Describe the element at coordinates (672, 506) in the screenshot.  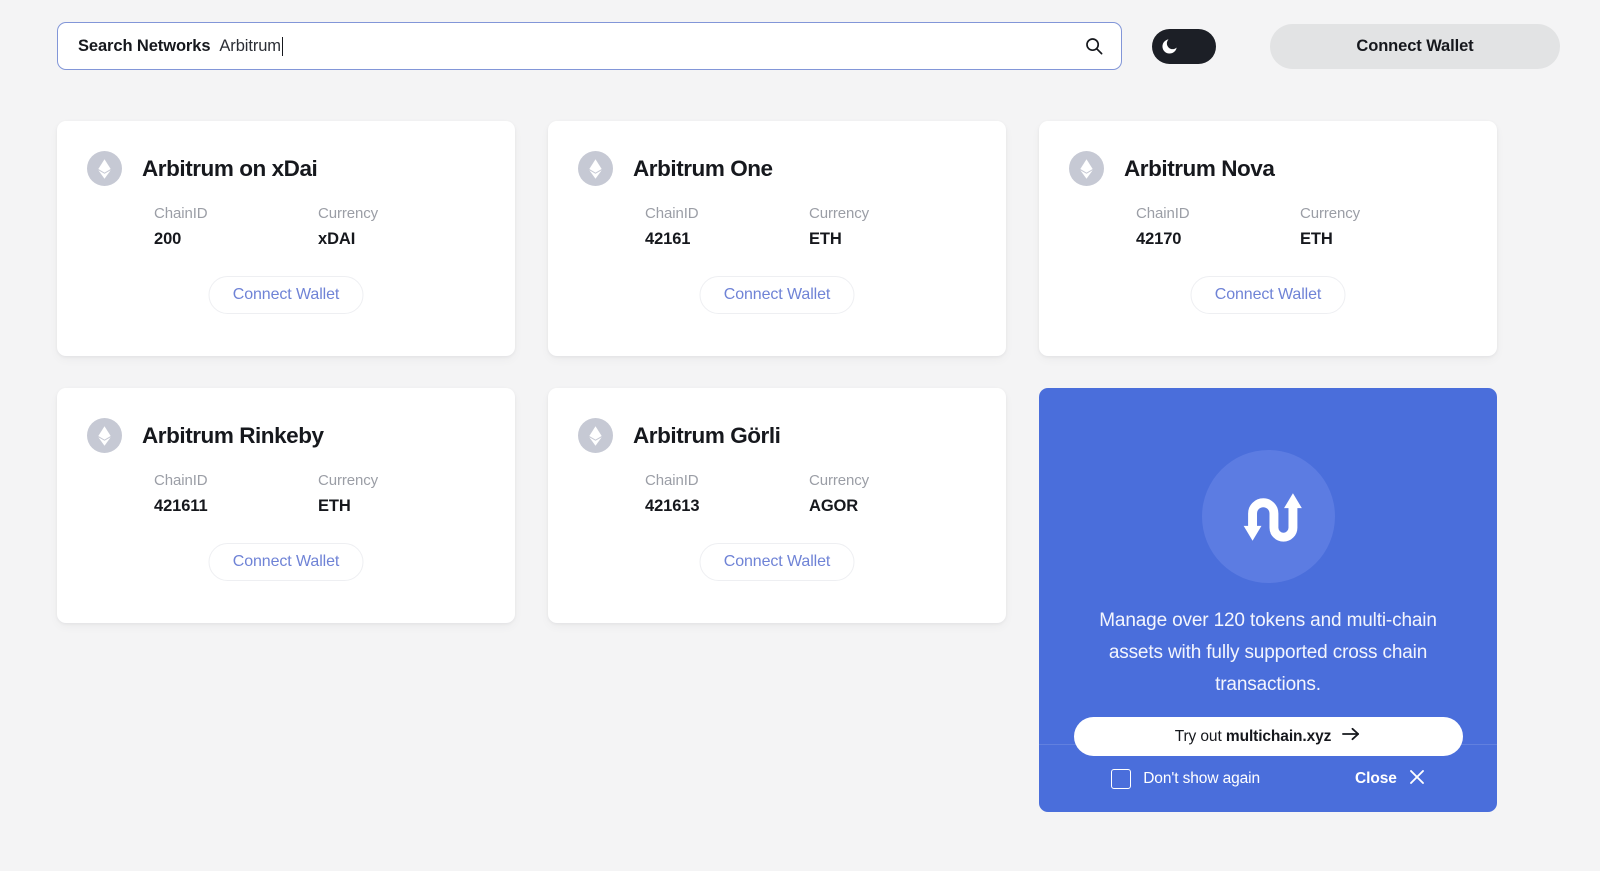
I see `chain-id-value: 421613` at that location.